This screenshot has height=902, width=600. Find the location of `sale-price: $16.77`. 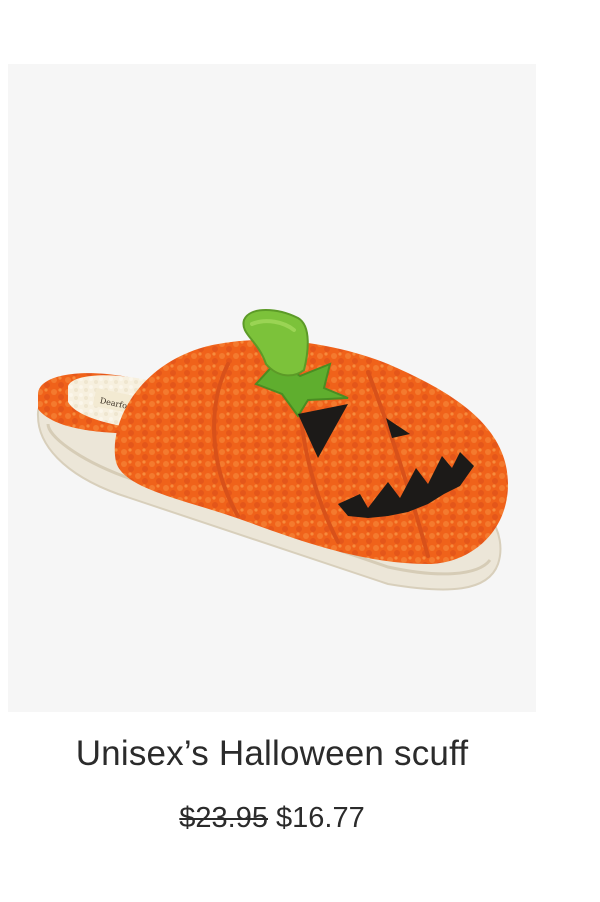

sale-price: $16.77 is located at coordinates (320, 818).